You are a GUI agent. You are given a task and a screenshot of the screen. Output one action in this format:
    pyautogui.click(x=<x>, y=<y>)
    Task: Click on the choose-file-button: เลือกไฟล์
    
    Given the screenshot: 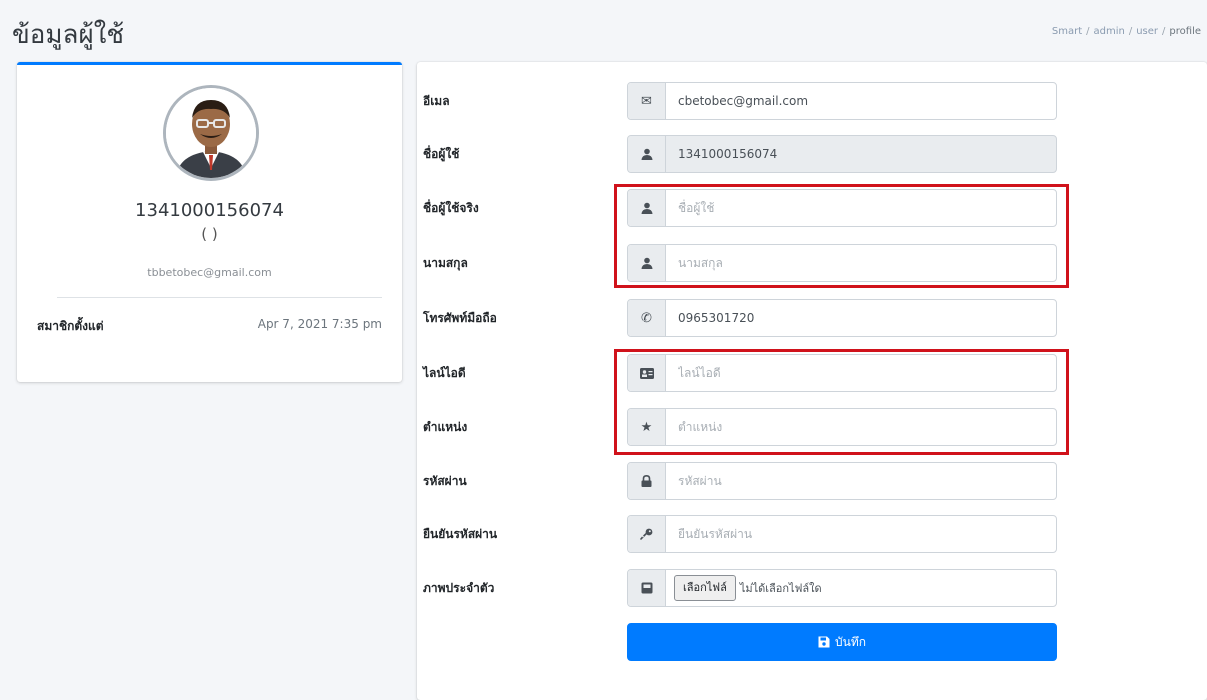 What is the action you would take?
    pyautogui.click(x=705, y=588)
    